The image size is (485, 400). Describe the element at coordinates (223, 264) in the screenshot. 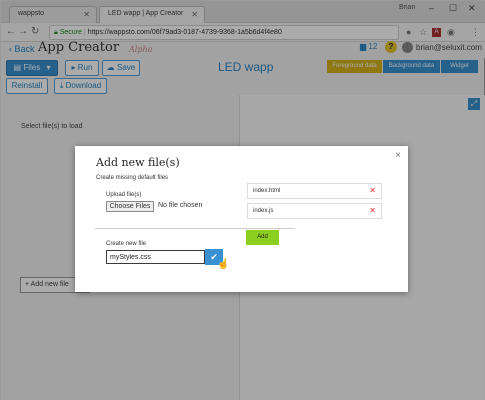

I see `hand-cursor-icon: ☝` at that location.